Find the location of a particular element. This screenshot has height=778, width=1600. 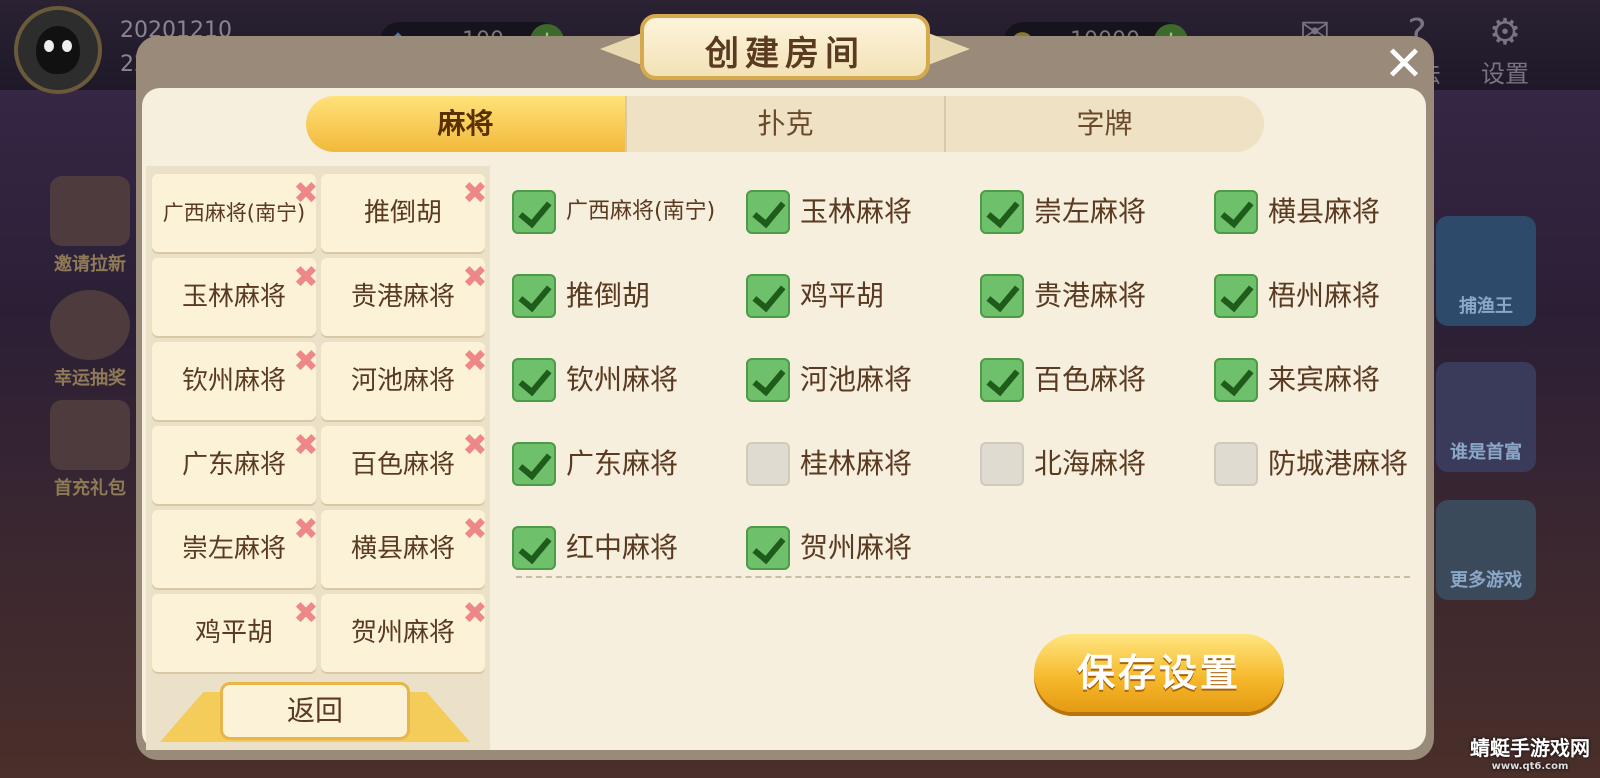

selected-game-card: 贵港麻将 ✖ is located at coordinates (404, 297).